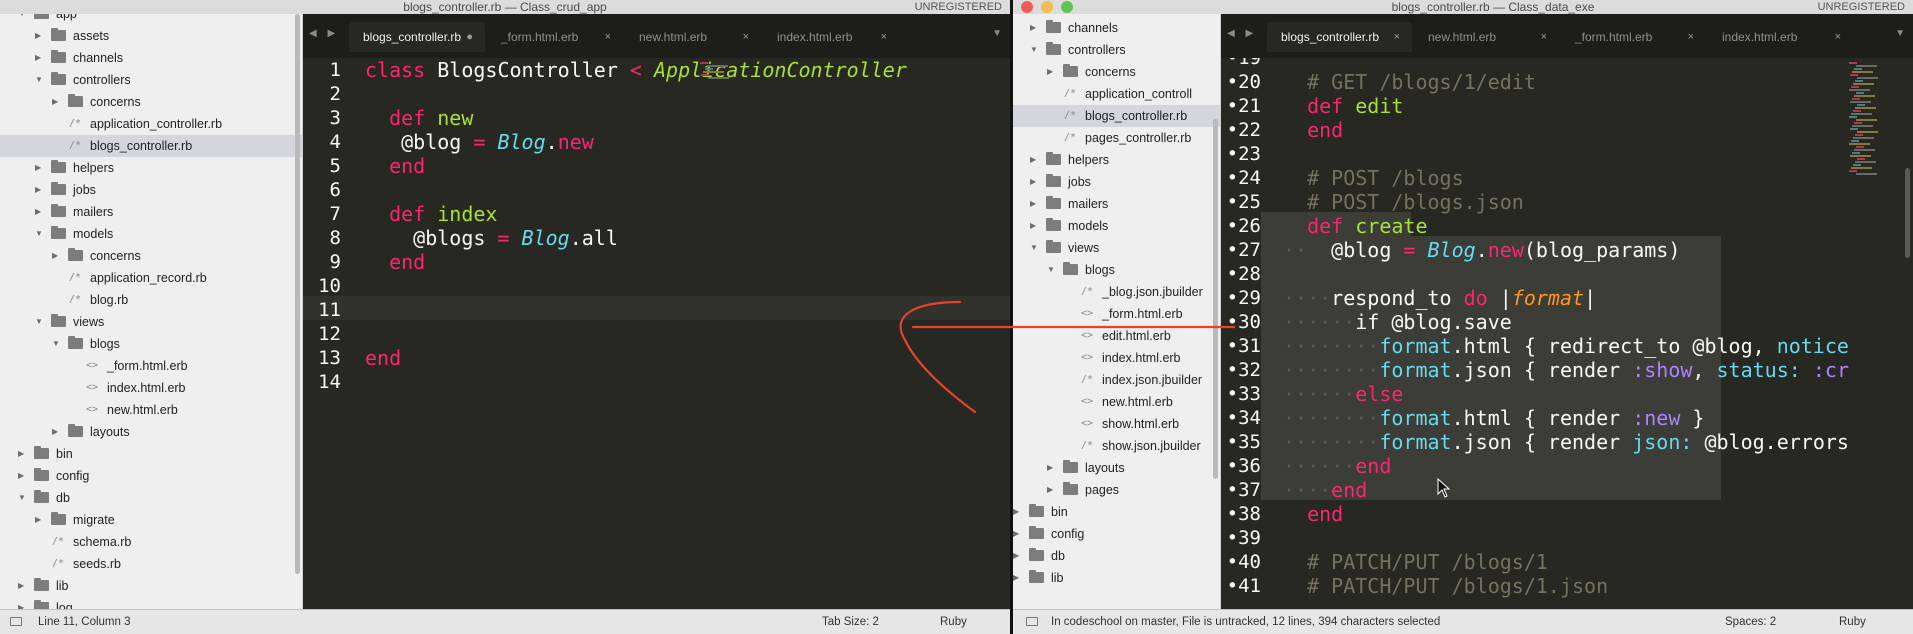 The image size is (1913, 634). I want to click on sidebar-item-models: ▼ models, so click(151, 234).